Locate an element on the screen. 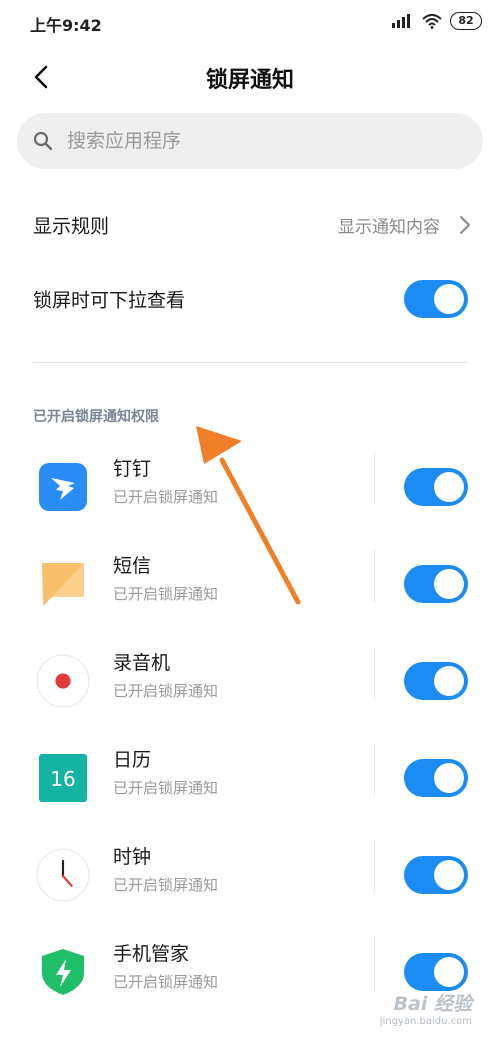 This screenshot has width=500, height=1039. watermark-logo: Bai 经验 is located at coordinates (432, 1004).